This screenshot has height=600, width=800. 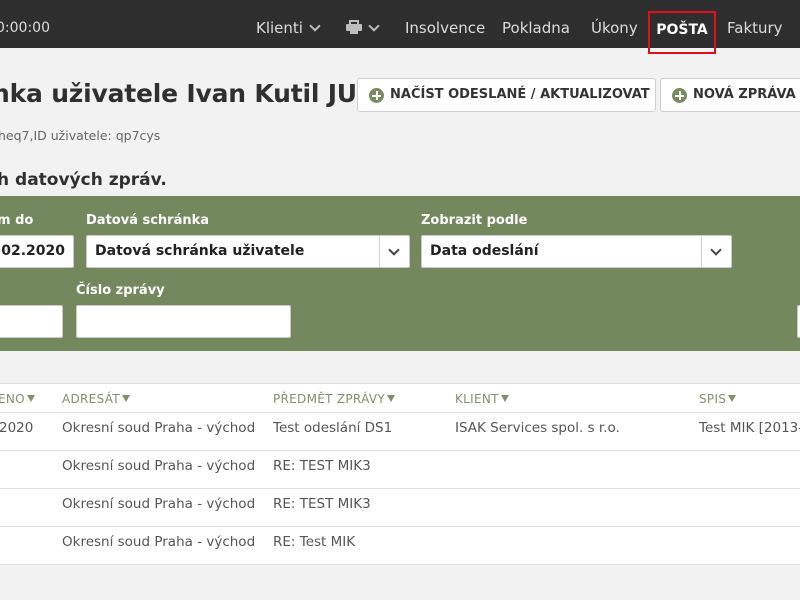 What do you see at coordinates (520, 94) in the screenshot?
I see `load-sent-button-label: NAČÍST ODESLANÉ / AKTUALIZOVAT` at bounding box center [520, 94].